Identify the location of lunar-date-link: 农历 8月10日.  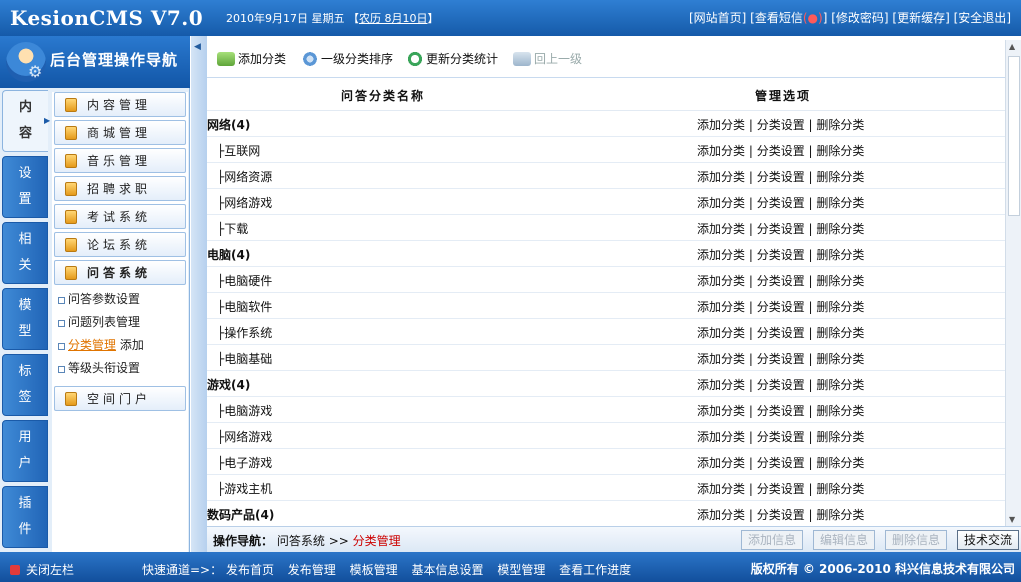
(393, 18).